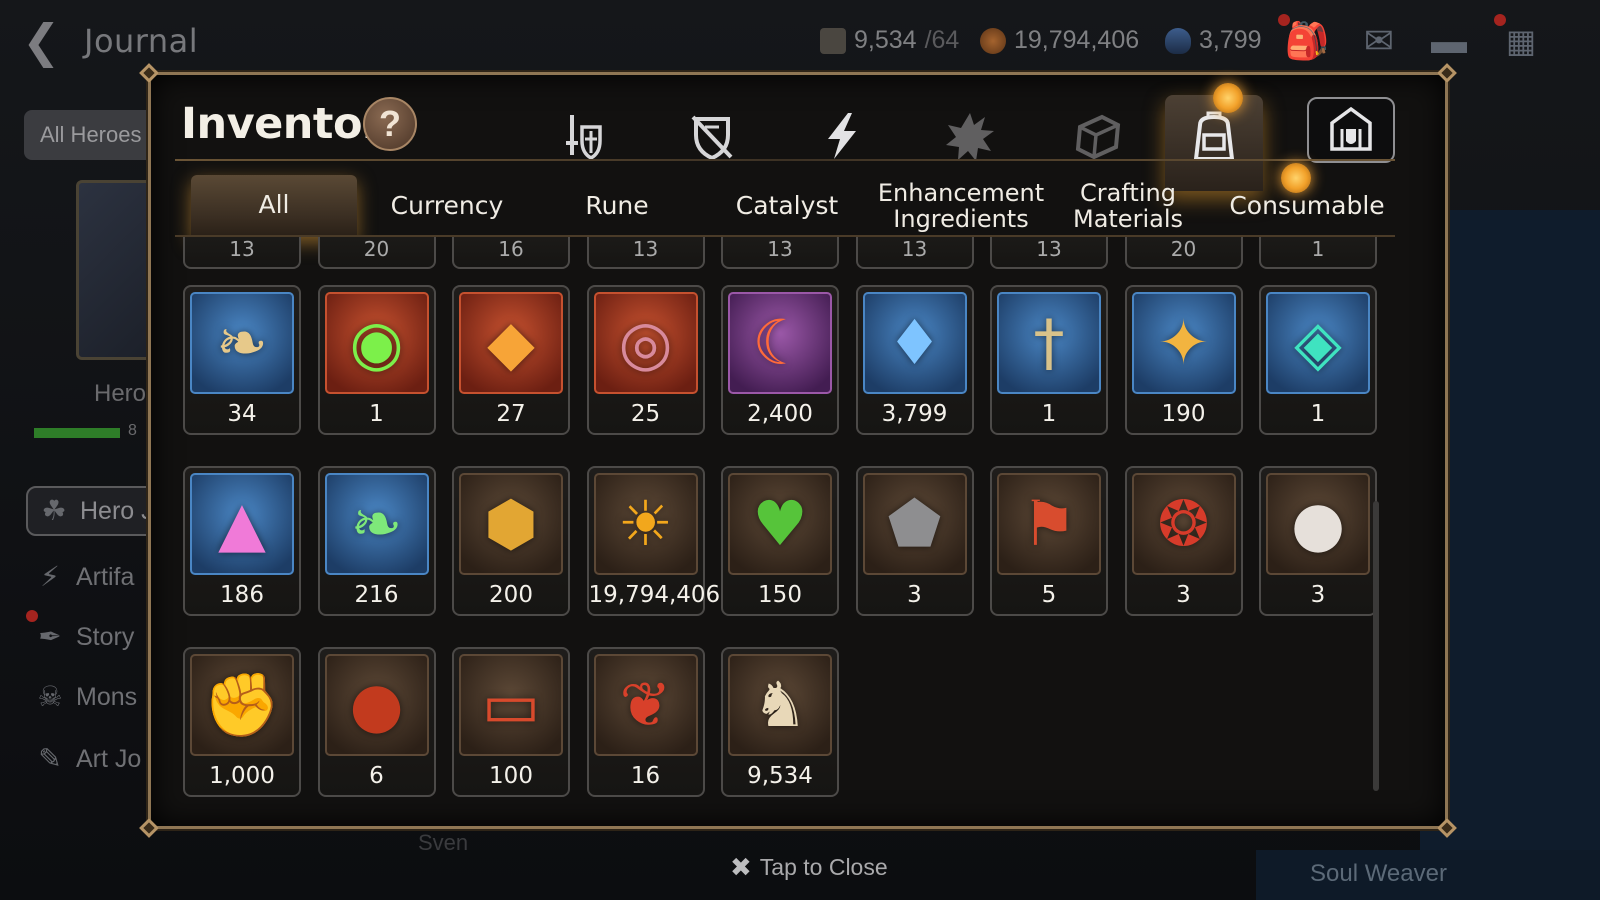 The image size is (1600, 900). Describe the element at coordinates (1379, 41) in the screenshot. I see `mail-icon: ✉` at that location.